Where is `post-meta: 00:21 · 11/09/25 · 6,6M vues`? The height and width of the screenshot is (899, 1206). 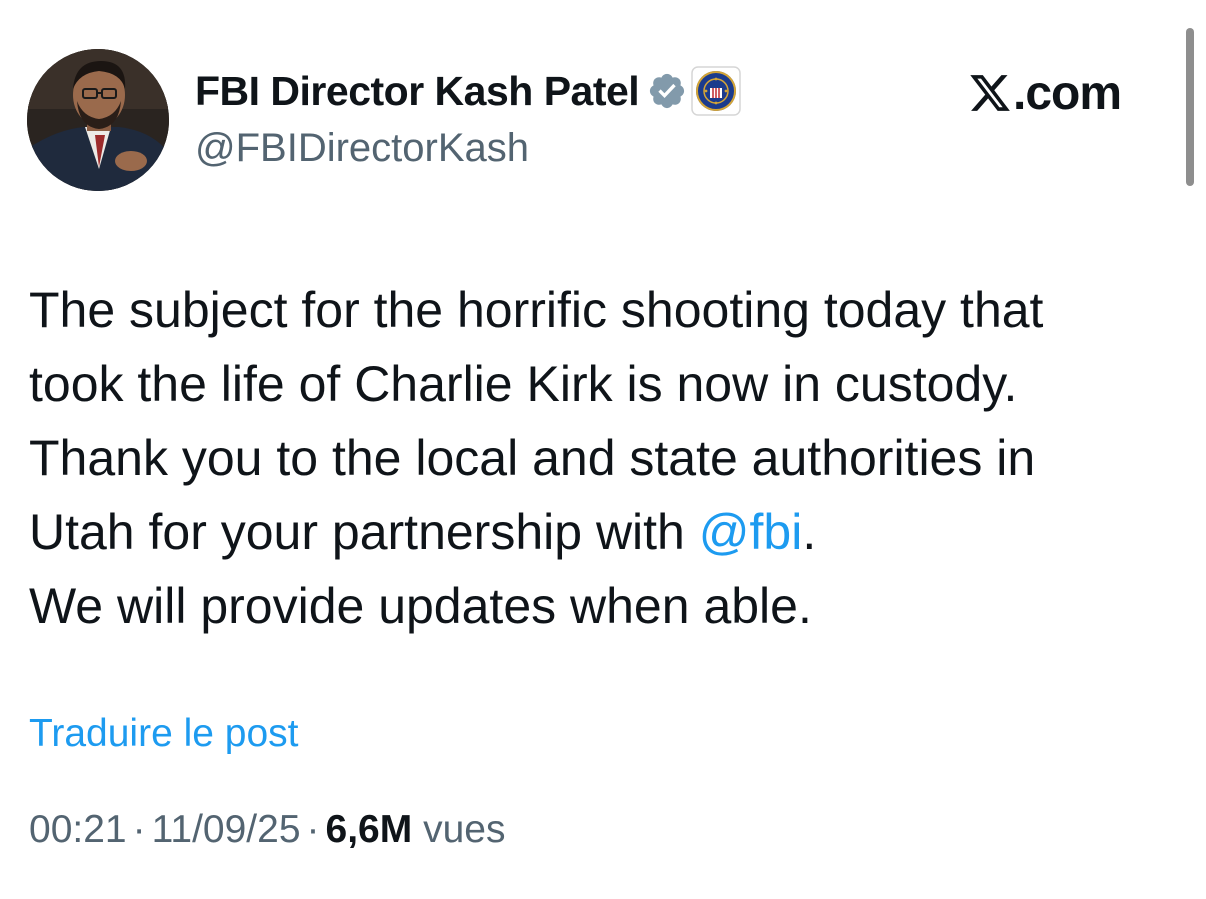
post-meta: 00:21 · 11/09/25 · 6,6M vues is located at coordinates (267, 830).